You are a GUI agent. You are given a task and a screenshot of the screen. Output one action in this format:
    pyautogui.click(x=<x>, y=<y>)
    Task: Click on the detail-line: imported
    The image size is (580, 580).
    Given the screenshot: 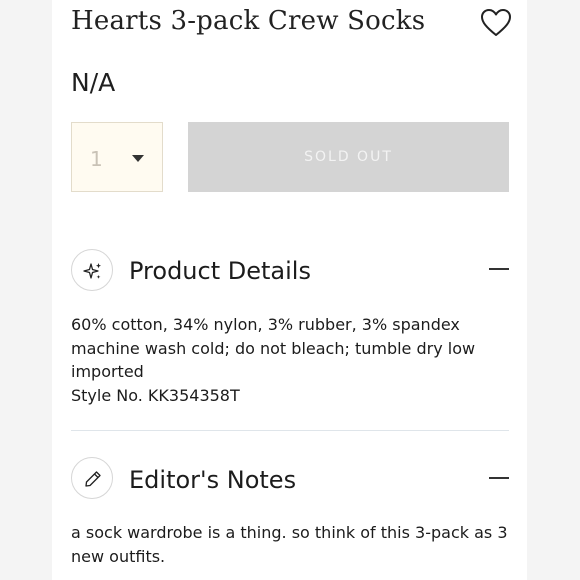 What is the action you would take?
    pyautogui.click(x=107, y=371)
    